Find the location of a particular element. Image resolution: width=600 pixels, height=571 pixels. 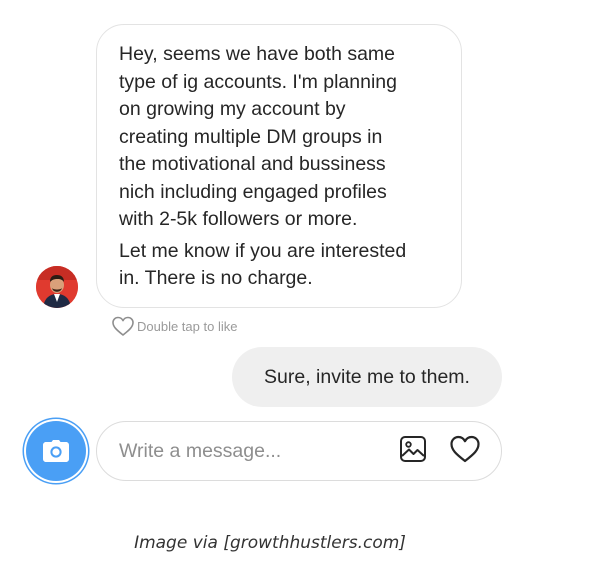

image-caption: Image via [growthhustlers.com] is located at coordinates (270, 543).